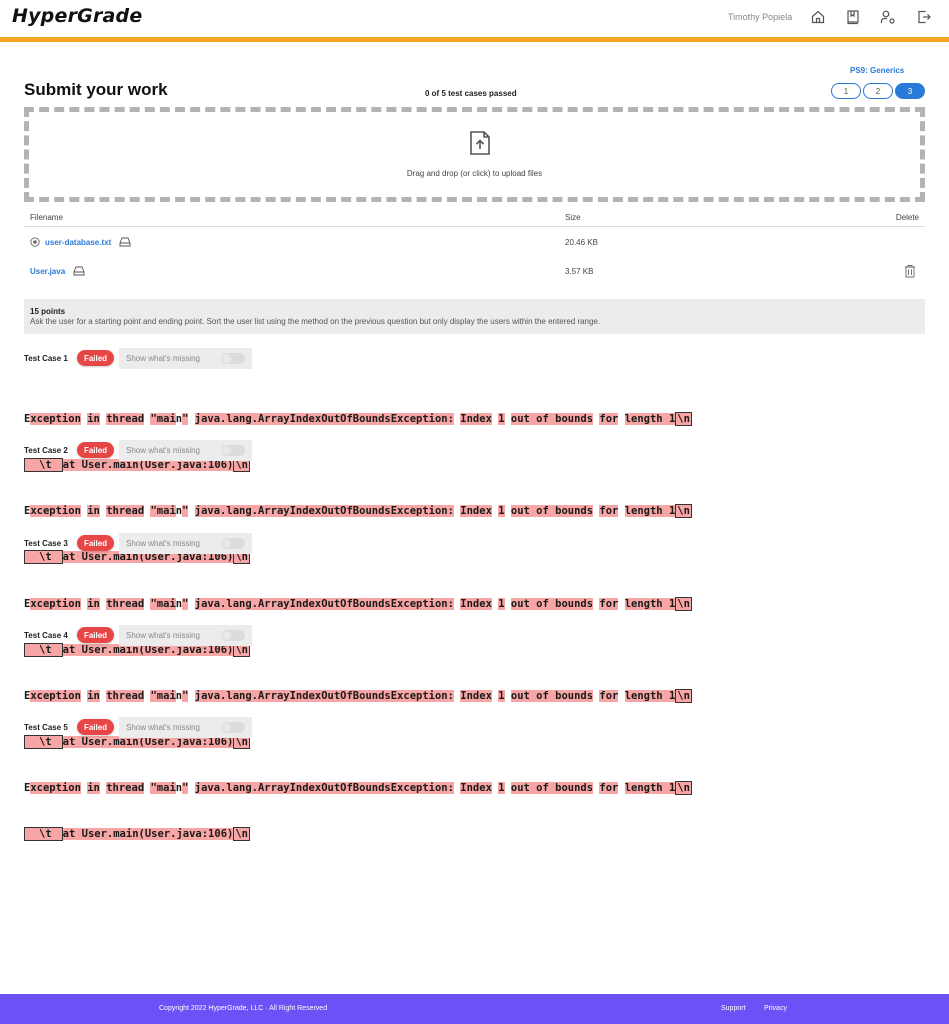 Image resolution: width=949 pixels, height=1024 pixels. I want to click on privacy-link: Privacy, so click(775, 1008).